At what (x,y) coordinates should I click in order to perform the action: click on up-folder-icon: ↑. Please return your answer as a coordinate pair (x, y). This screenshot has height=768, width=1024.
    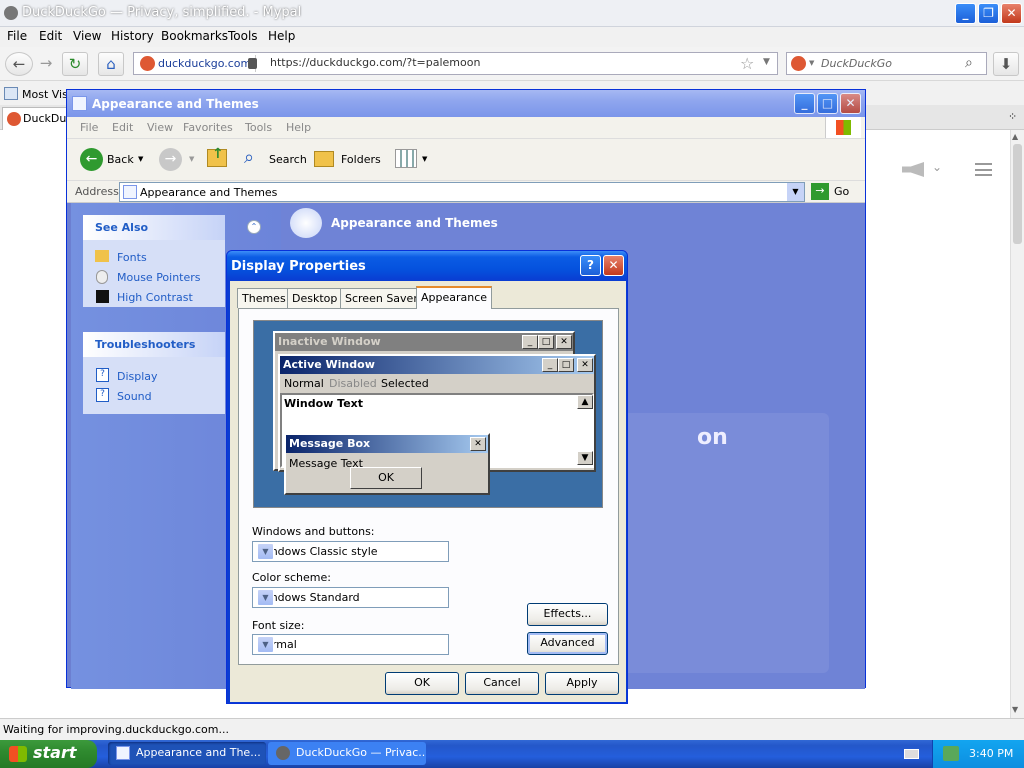
    Looking at the image, I should click on (217, 156).